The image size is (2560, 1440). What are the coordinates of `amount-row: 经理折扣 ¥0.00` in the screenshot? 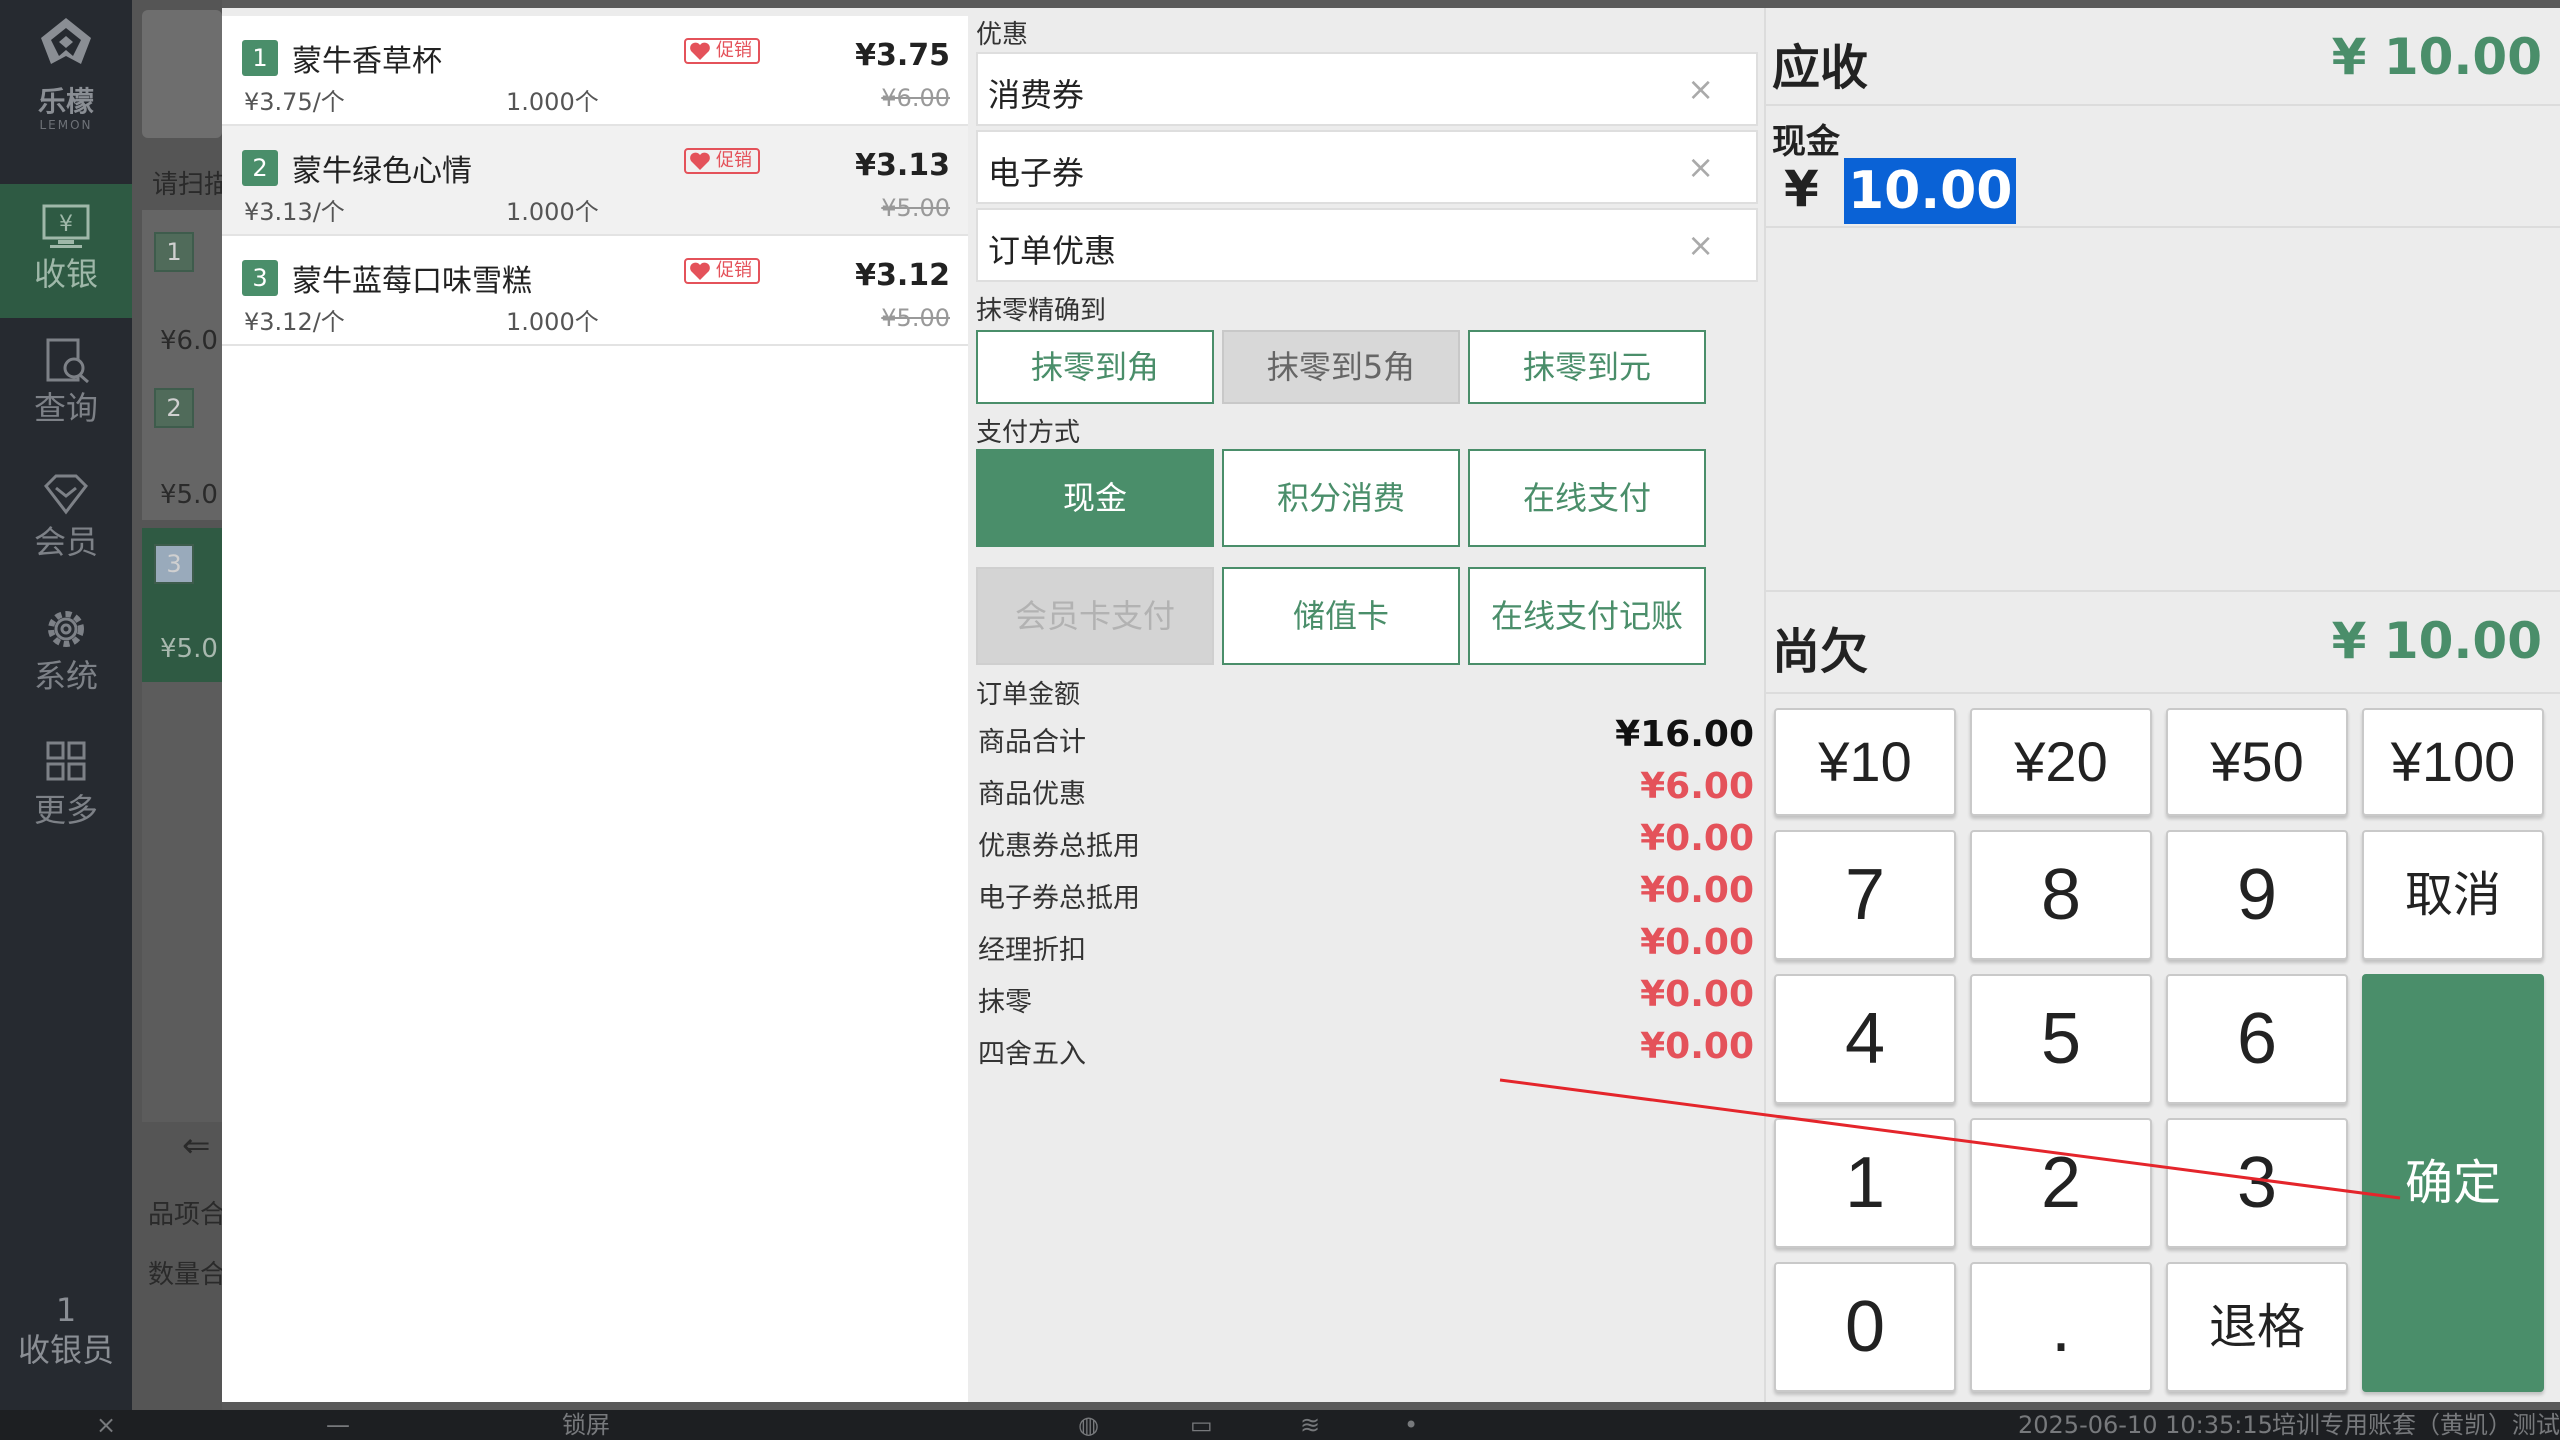 It's located at (1366, 946).